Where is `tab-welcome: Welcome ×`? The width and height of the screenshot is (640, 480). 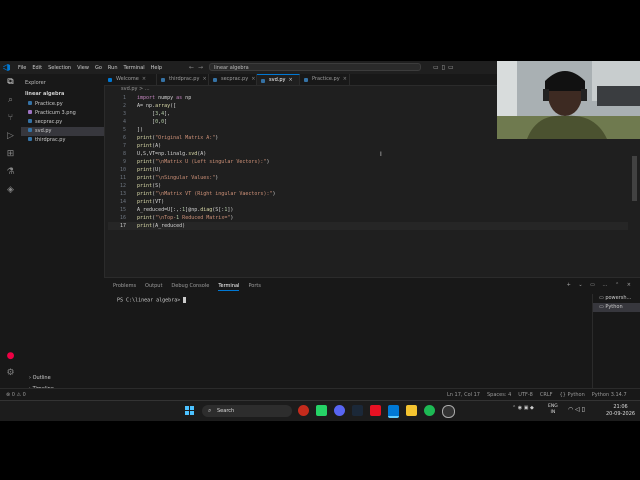 tab-welcome: Welcome × is located at coordinates (130, 79).